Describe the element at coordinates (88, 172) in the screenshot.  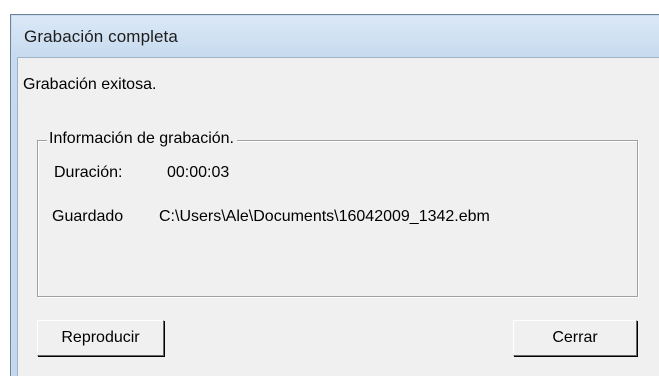
I see `duration-label: Duración:` at that location.